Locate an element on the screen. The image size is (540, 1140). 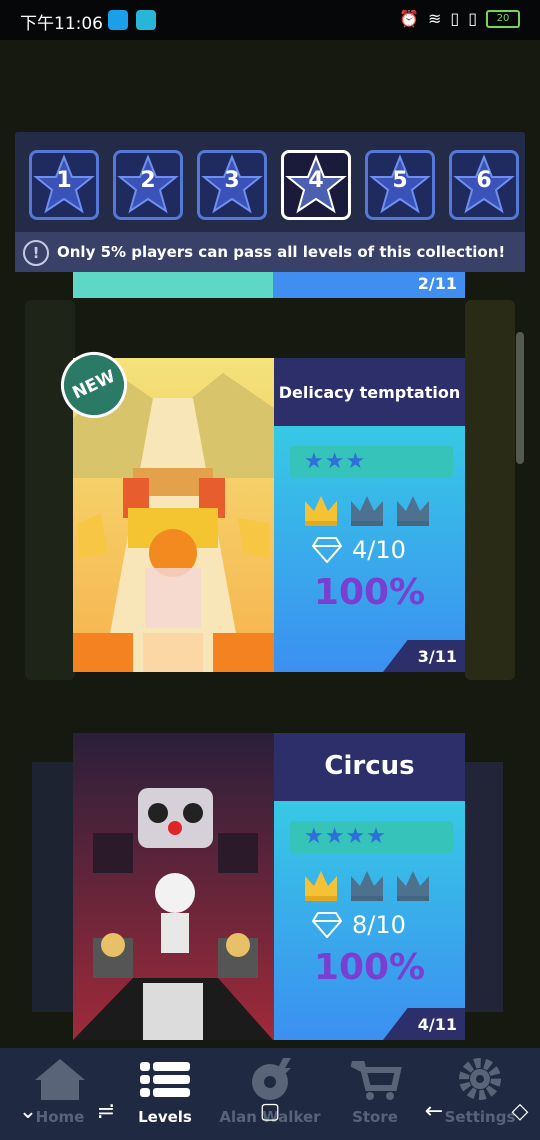
level-count: 4/11 is located at coordinates (424, 1024).